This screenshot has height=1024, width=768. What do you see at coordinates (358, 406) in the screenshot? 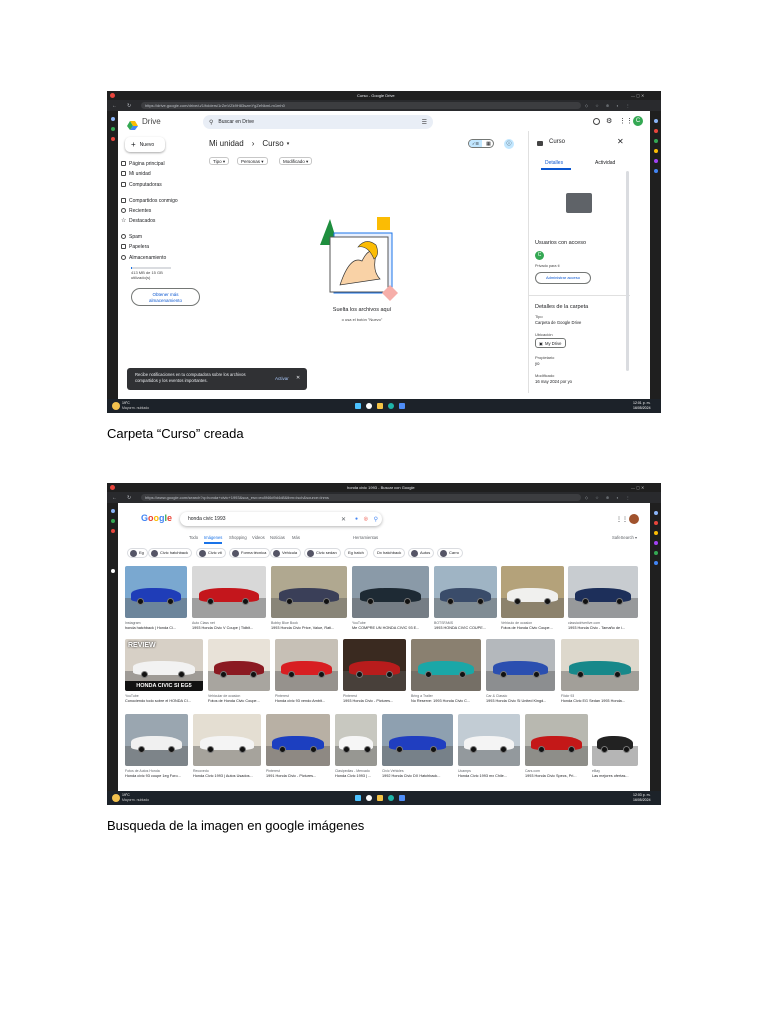
I see `windows-start-icon` at bounding box center [358, 406].